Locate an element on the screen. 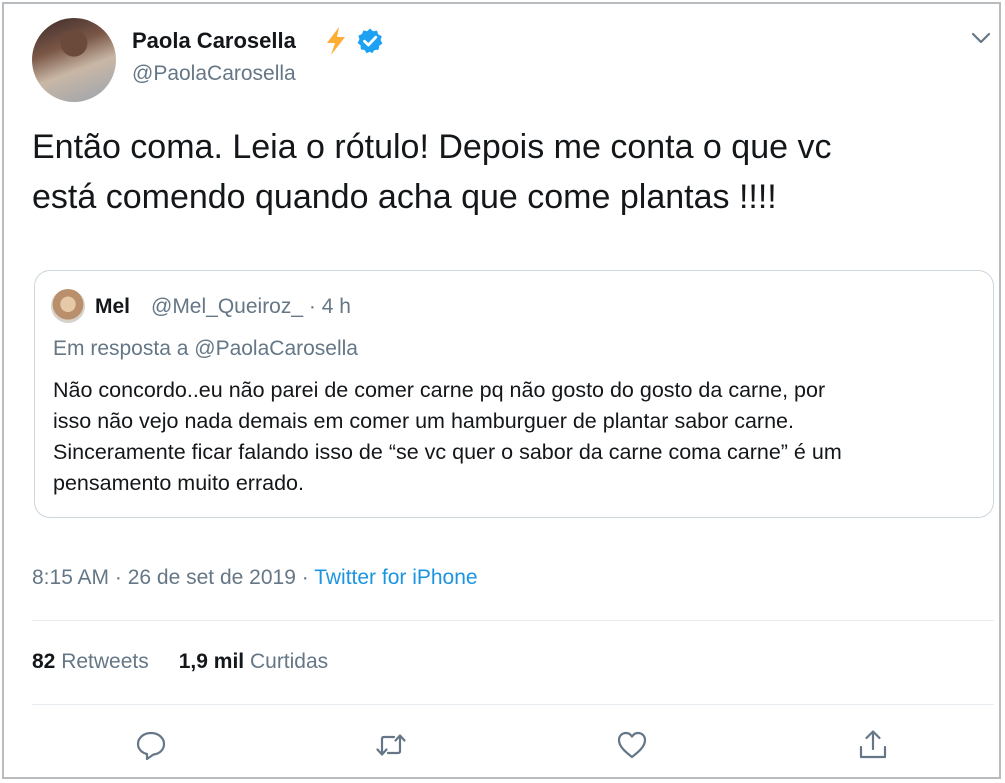 This screenshot has height=783, width=1005. share-icon is located at coordinates (873, 744).